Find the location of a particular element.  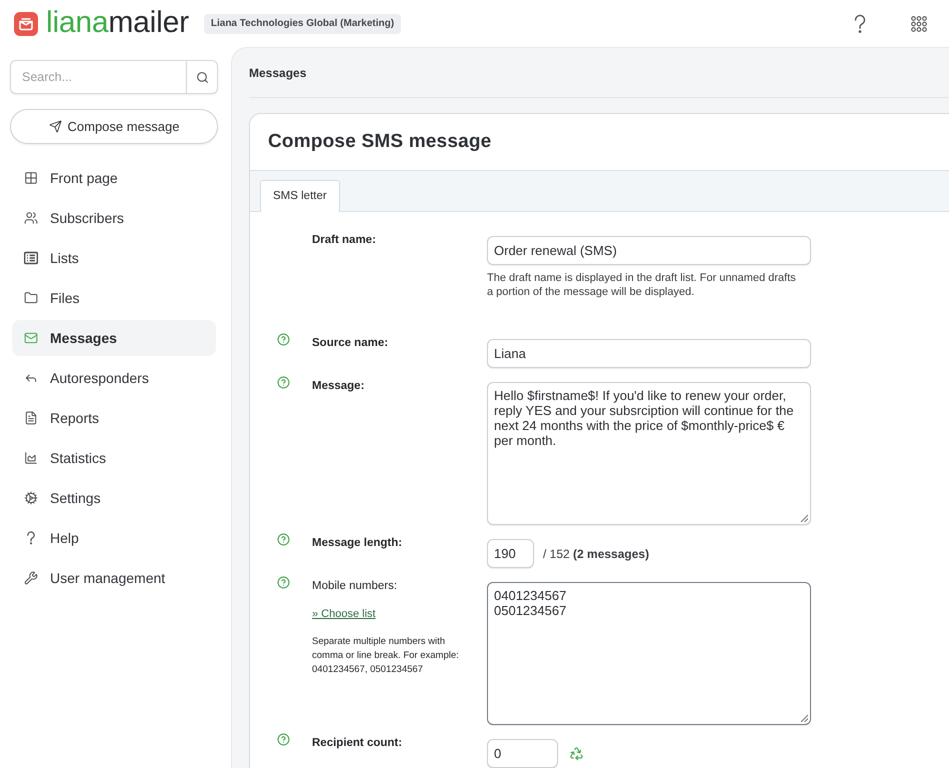

gear-icon is located at coordinates (31, 498).